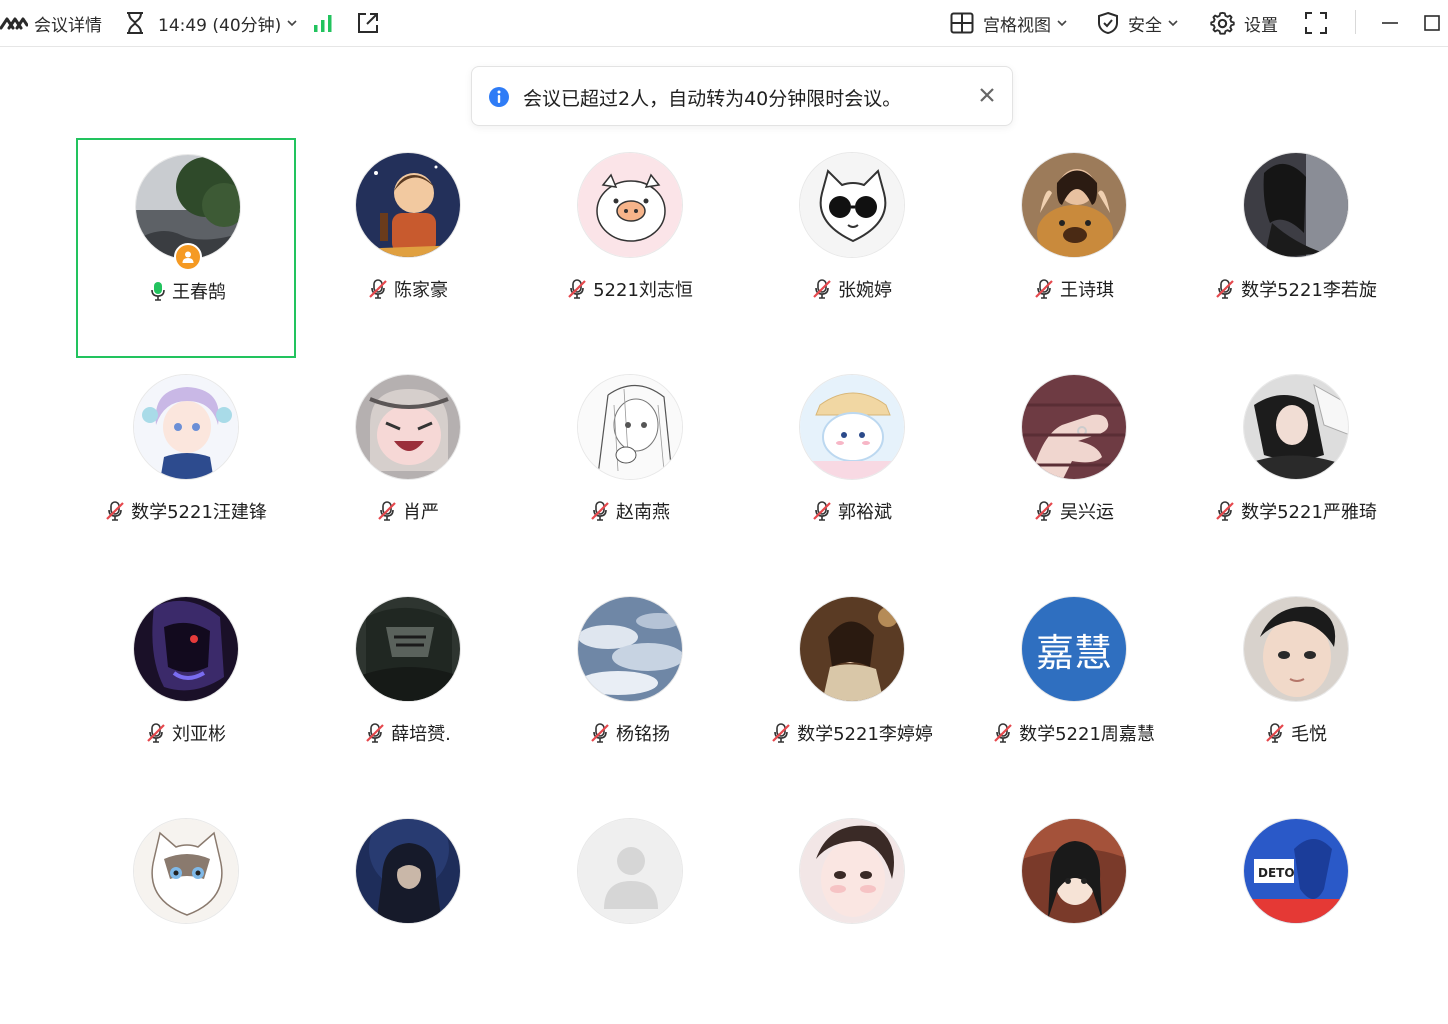 This screenshot has height=1024, width=1448. I want to click on participant-tile: 王诗琪, so click(1074, 248).